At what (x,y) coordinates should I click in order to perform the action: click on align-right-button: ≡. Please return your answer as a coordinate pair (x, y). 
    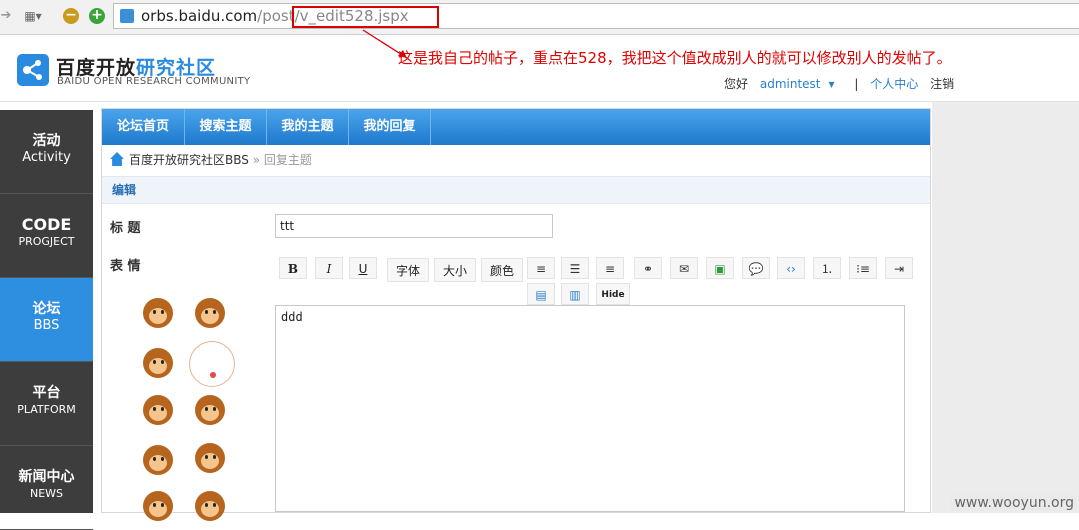
    Looking at the image, I should click on (610, 268).